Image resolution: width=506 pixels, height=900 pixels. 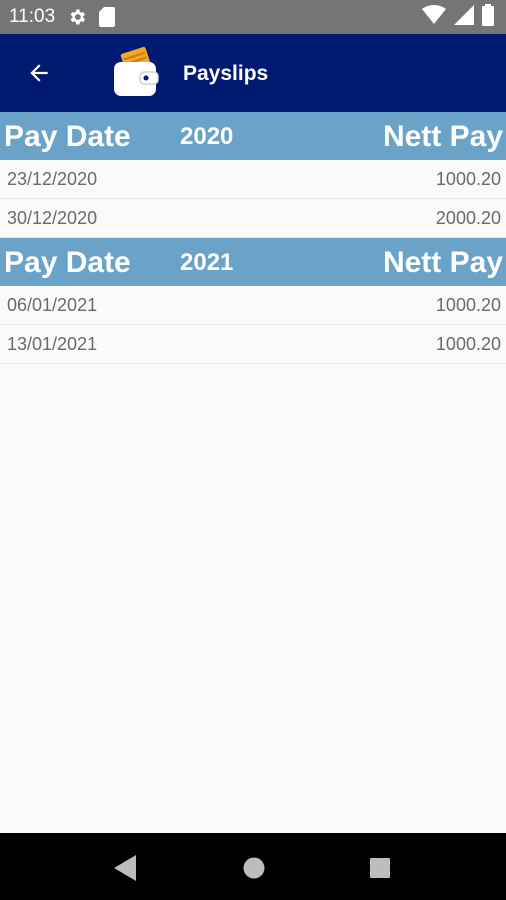 What do you see at coordinates (488, 17) in the screenshot?
I see `battery-icon` at bounding box center [488, 17].